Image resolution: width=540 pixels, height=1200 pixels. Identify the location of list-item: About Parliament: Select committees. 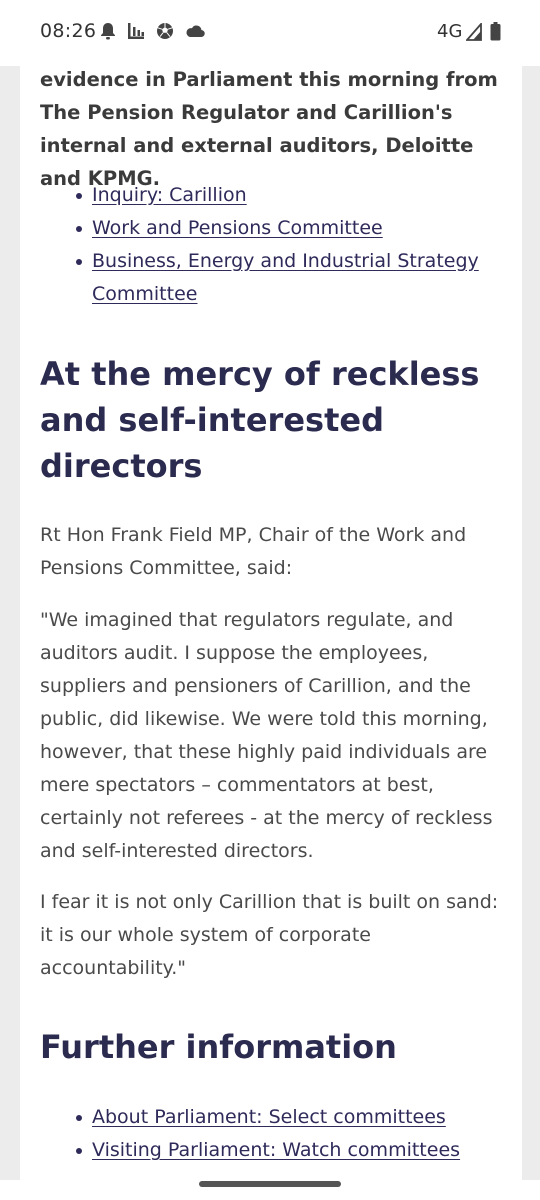
(275, 1117).